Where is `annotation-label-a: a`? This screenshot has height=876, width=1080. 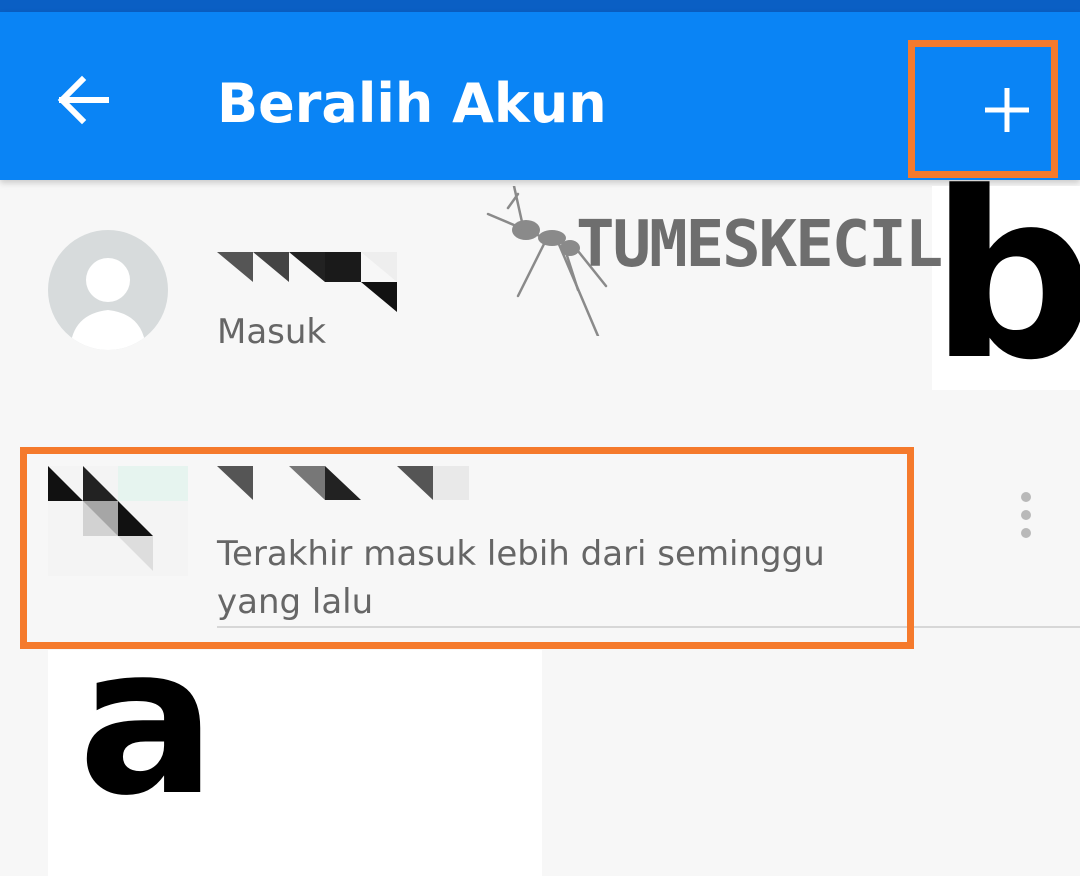 annotation-label-a: a is located at coordinates (147, 722).